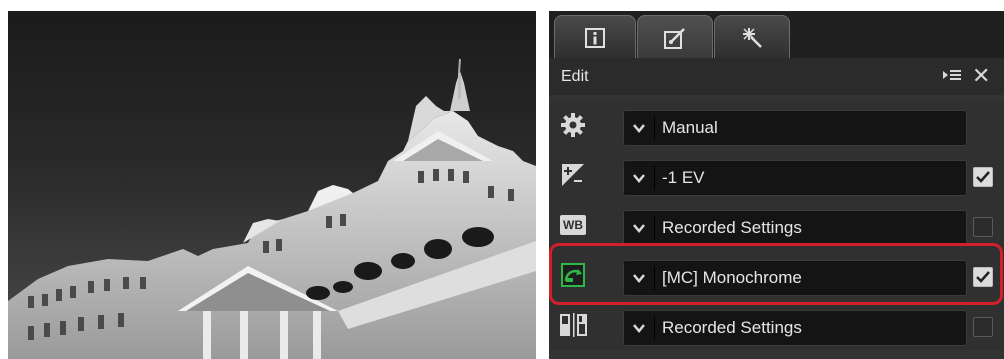 This screenshot has height=359, width=1004. I want to click on row-picture-control: [MC] Monochrome, so click(776, 275).